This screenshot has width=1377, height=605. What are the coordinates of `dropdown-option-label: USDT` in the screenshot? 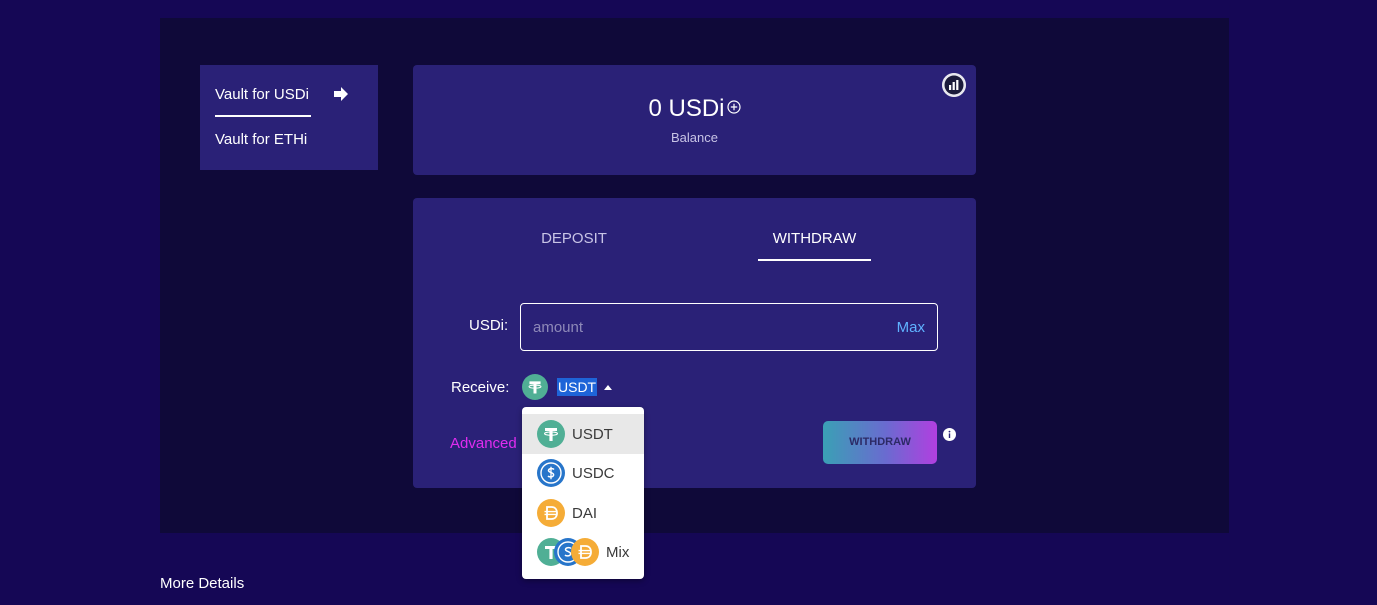 It's located at (592, 434).